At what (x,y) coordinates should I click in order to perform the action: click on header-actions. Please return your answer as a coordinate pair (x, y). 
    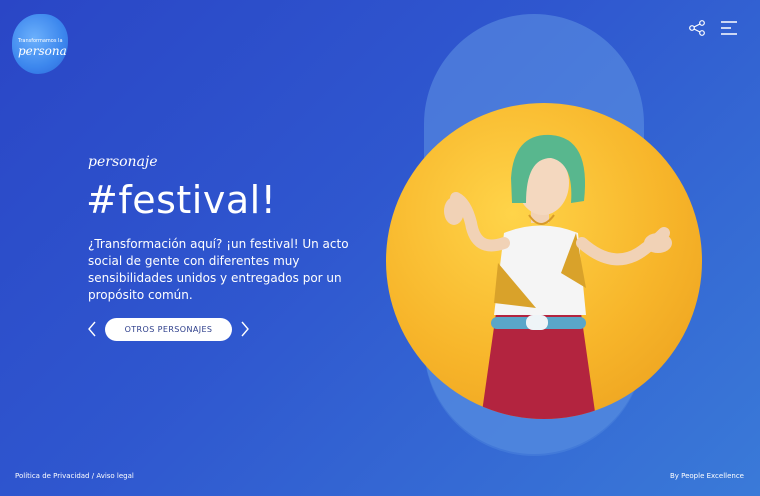
    Looking at the image, I should click on (713, 28).